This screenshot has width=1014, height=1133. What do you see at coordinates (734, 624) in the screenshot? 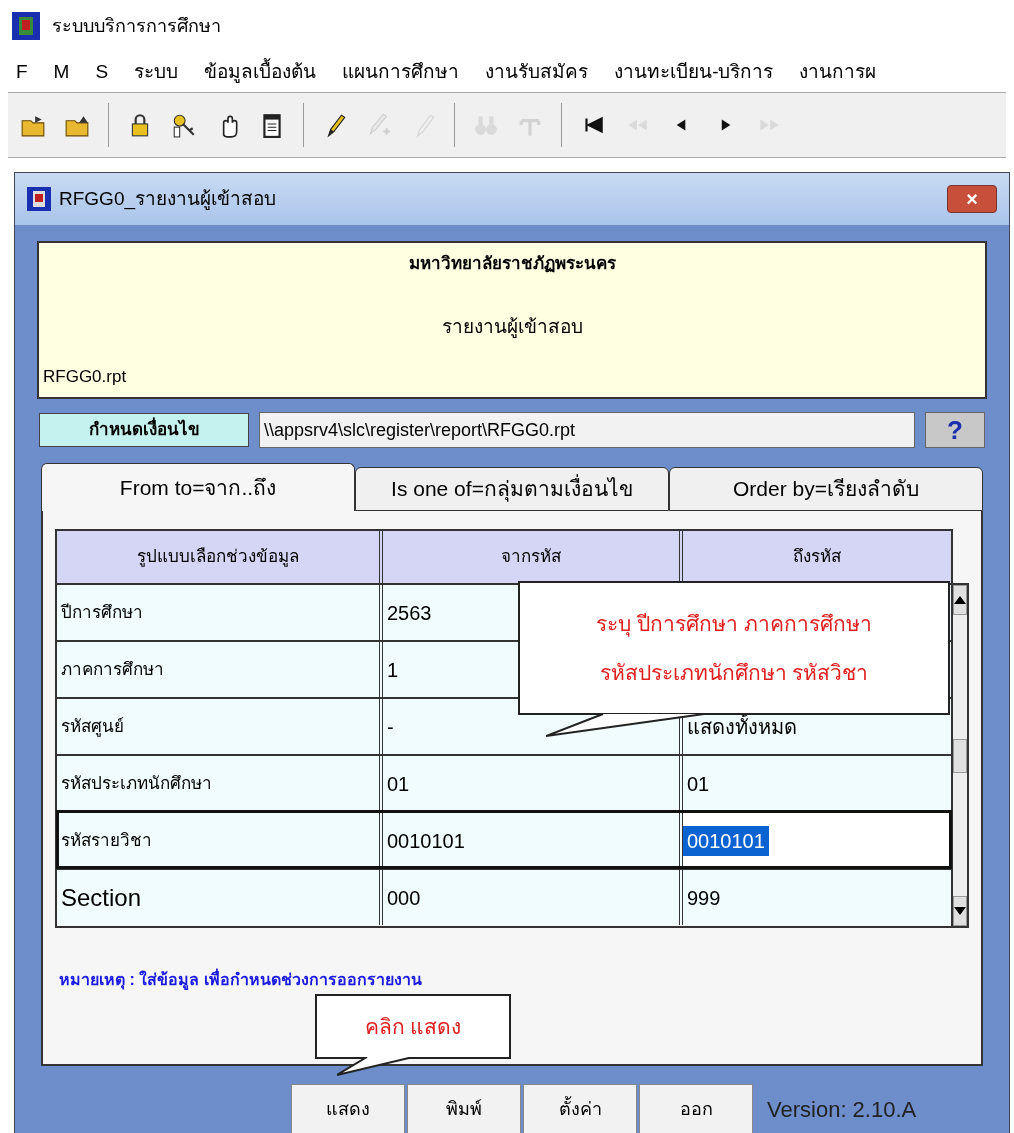
I see `callout-text: ระบุ ปีการศึกษา ภาคการศึกษา` at bounding box center [734, 624].